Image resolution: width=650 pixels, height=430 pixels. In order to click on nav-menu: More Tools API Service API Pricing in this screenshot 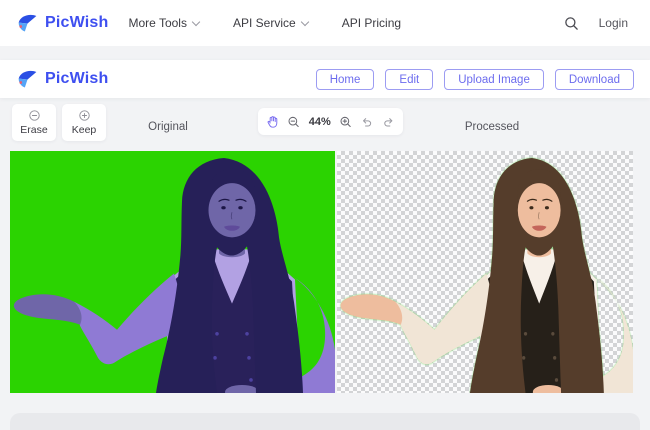, I will do `click(265, 23)`.